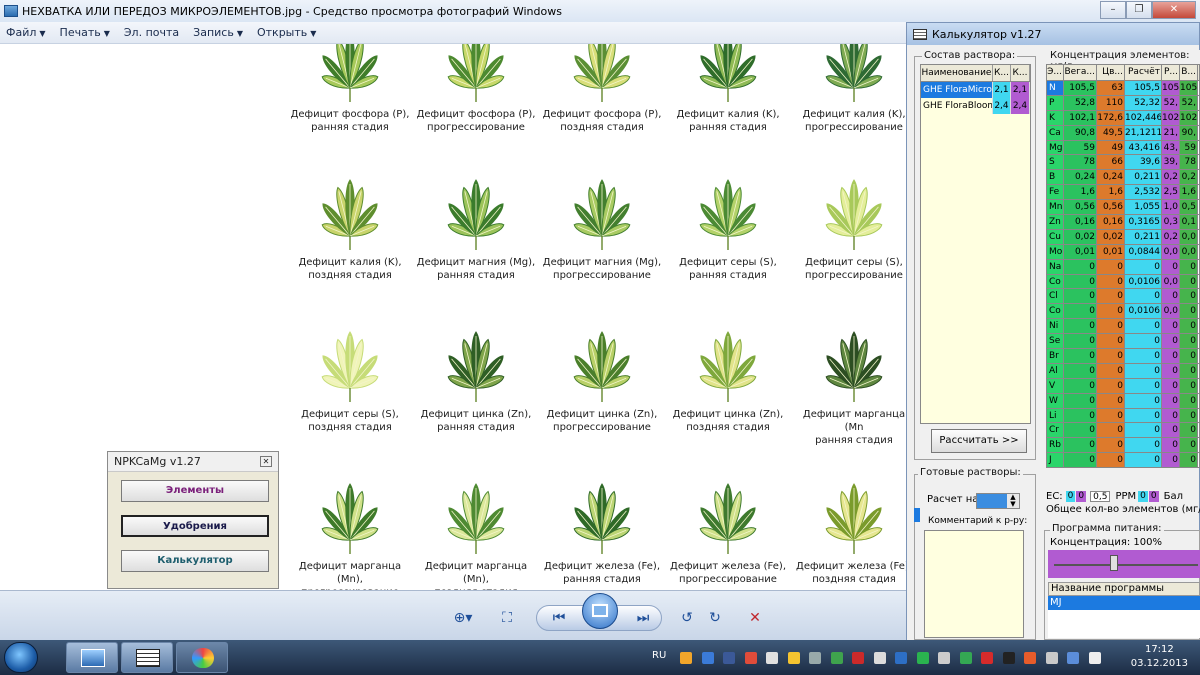 The width and height of the screenshot is (1200, 675). Describe the element at coordinates (600, 611) in the screenshot. I see `slideshow-button` at that location.